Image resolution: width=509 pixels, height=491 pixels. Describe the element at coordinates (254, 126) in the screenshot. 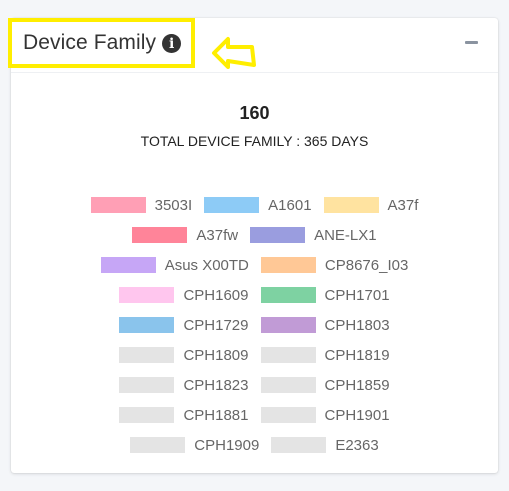

I see `summary: 160 TOTAL DEVICE FAMILY : 365 DAYS` at that location.